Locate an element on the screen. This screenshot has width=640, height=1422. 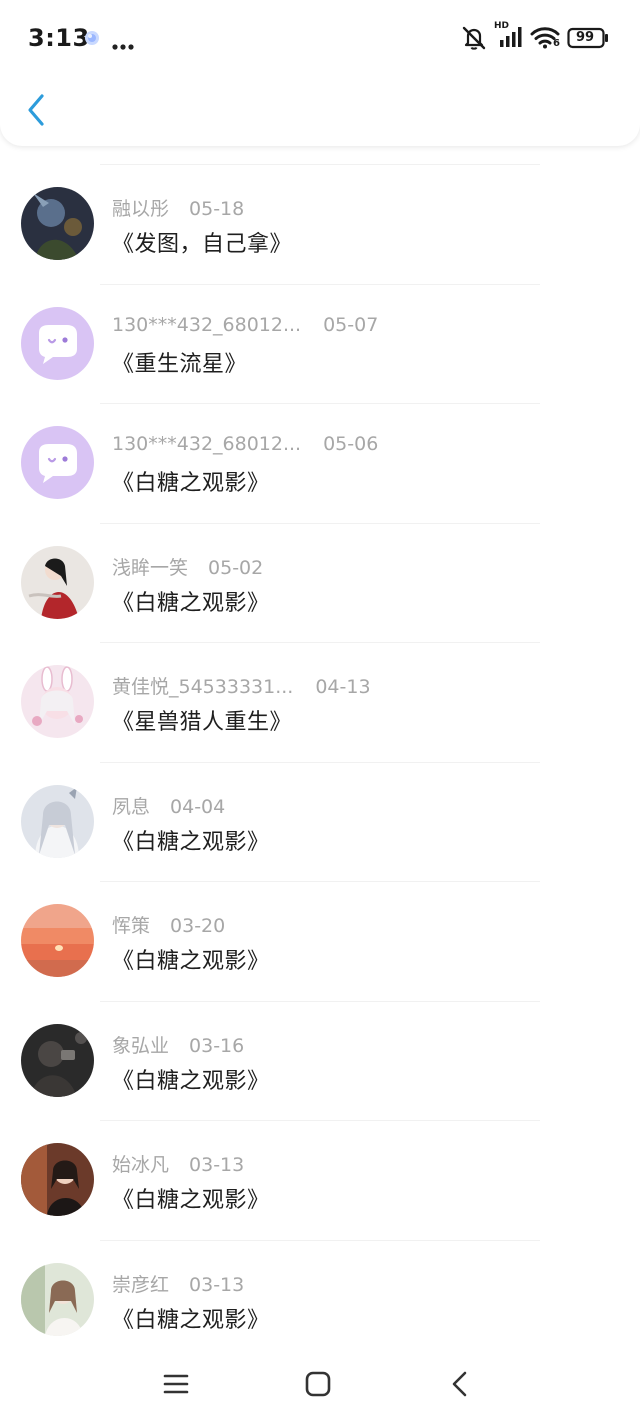
more-dots-icon is located at coordinates (123, 44).